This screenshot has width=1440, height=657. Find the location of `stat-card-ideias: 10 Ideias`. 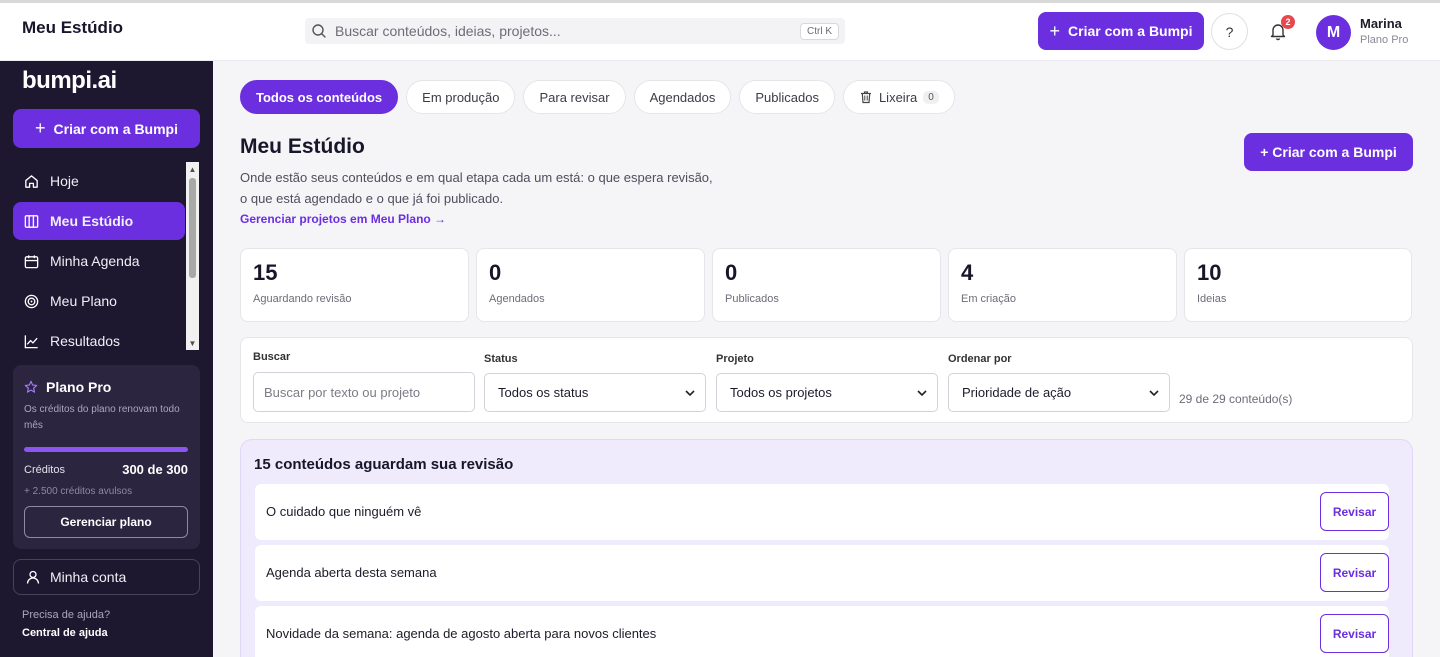

stat-card-ideias: 10 Ideias is located at coordinates (1298, 285).